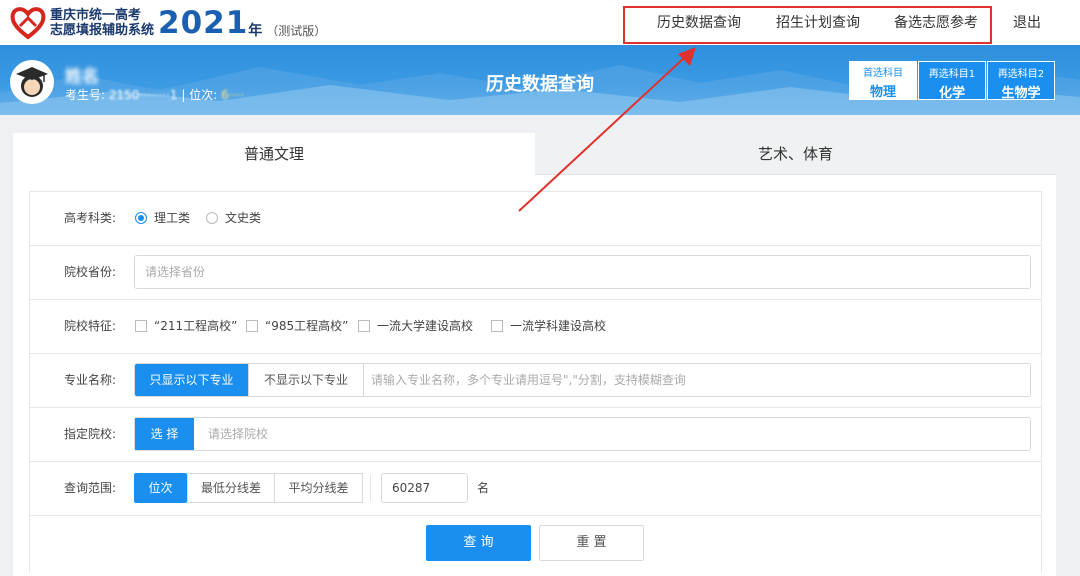  I want to click on province-label: 院校省份:, so click(90, 272).